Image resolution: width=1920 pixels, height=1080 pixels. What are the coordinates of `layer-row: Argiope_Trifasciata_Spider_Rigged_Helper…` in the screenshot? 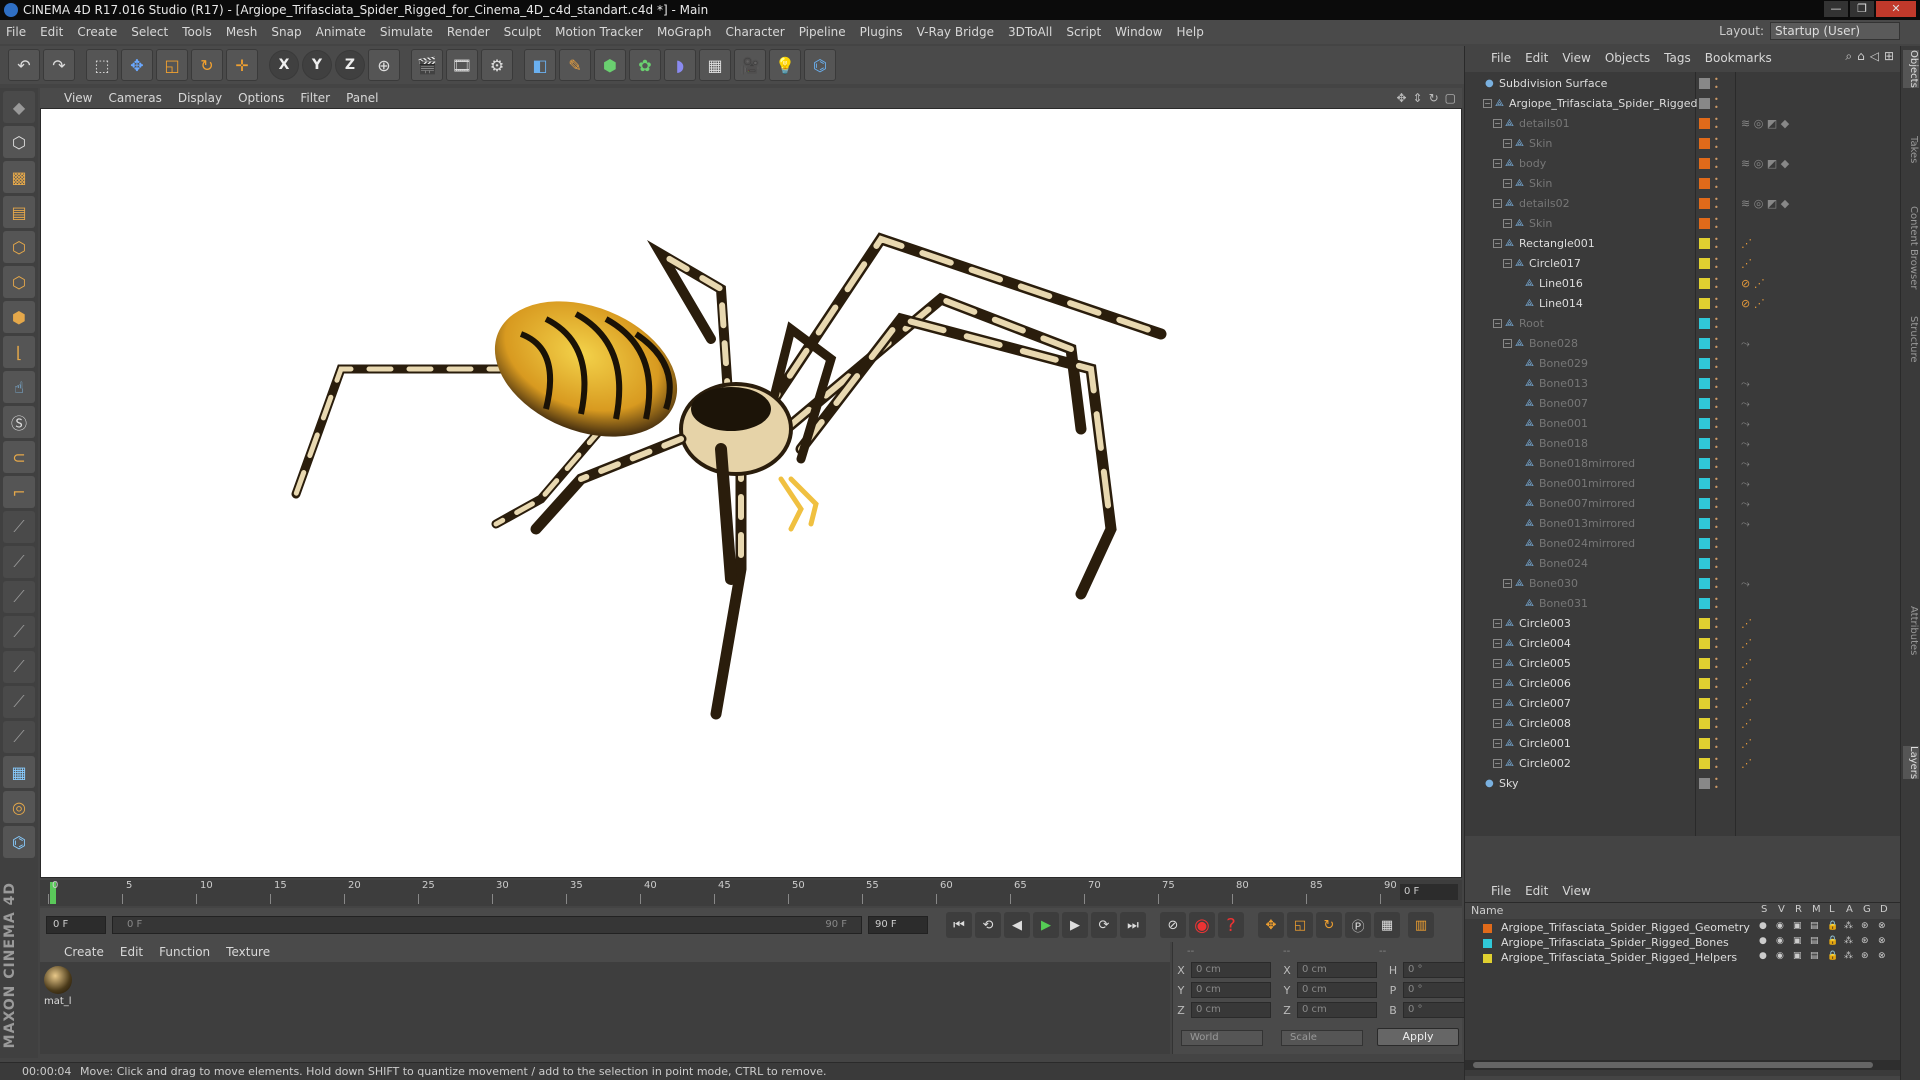 It's located at (1683, 958).